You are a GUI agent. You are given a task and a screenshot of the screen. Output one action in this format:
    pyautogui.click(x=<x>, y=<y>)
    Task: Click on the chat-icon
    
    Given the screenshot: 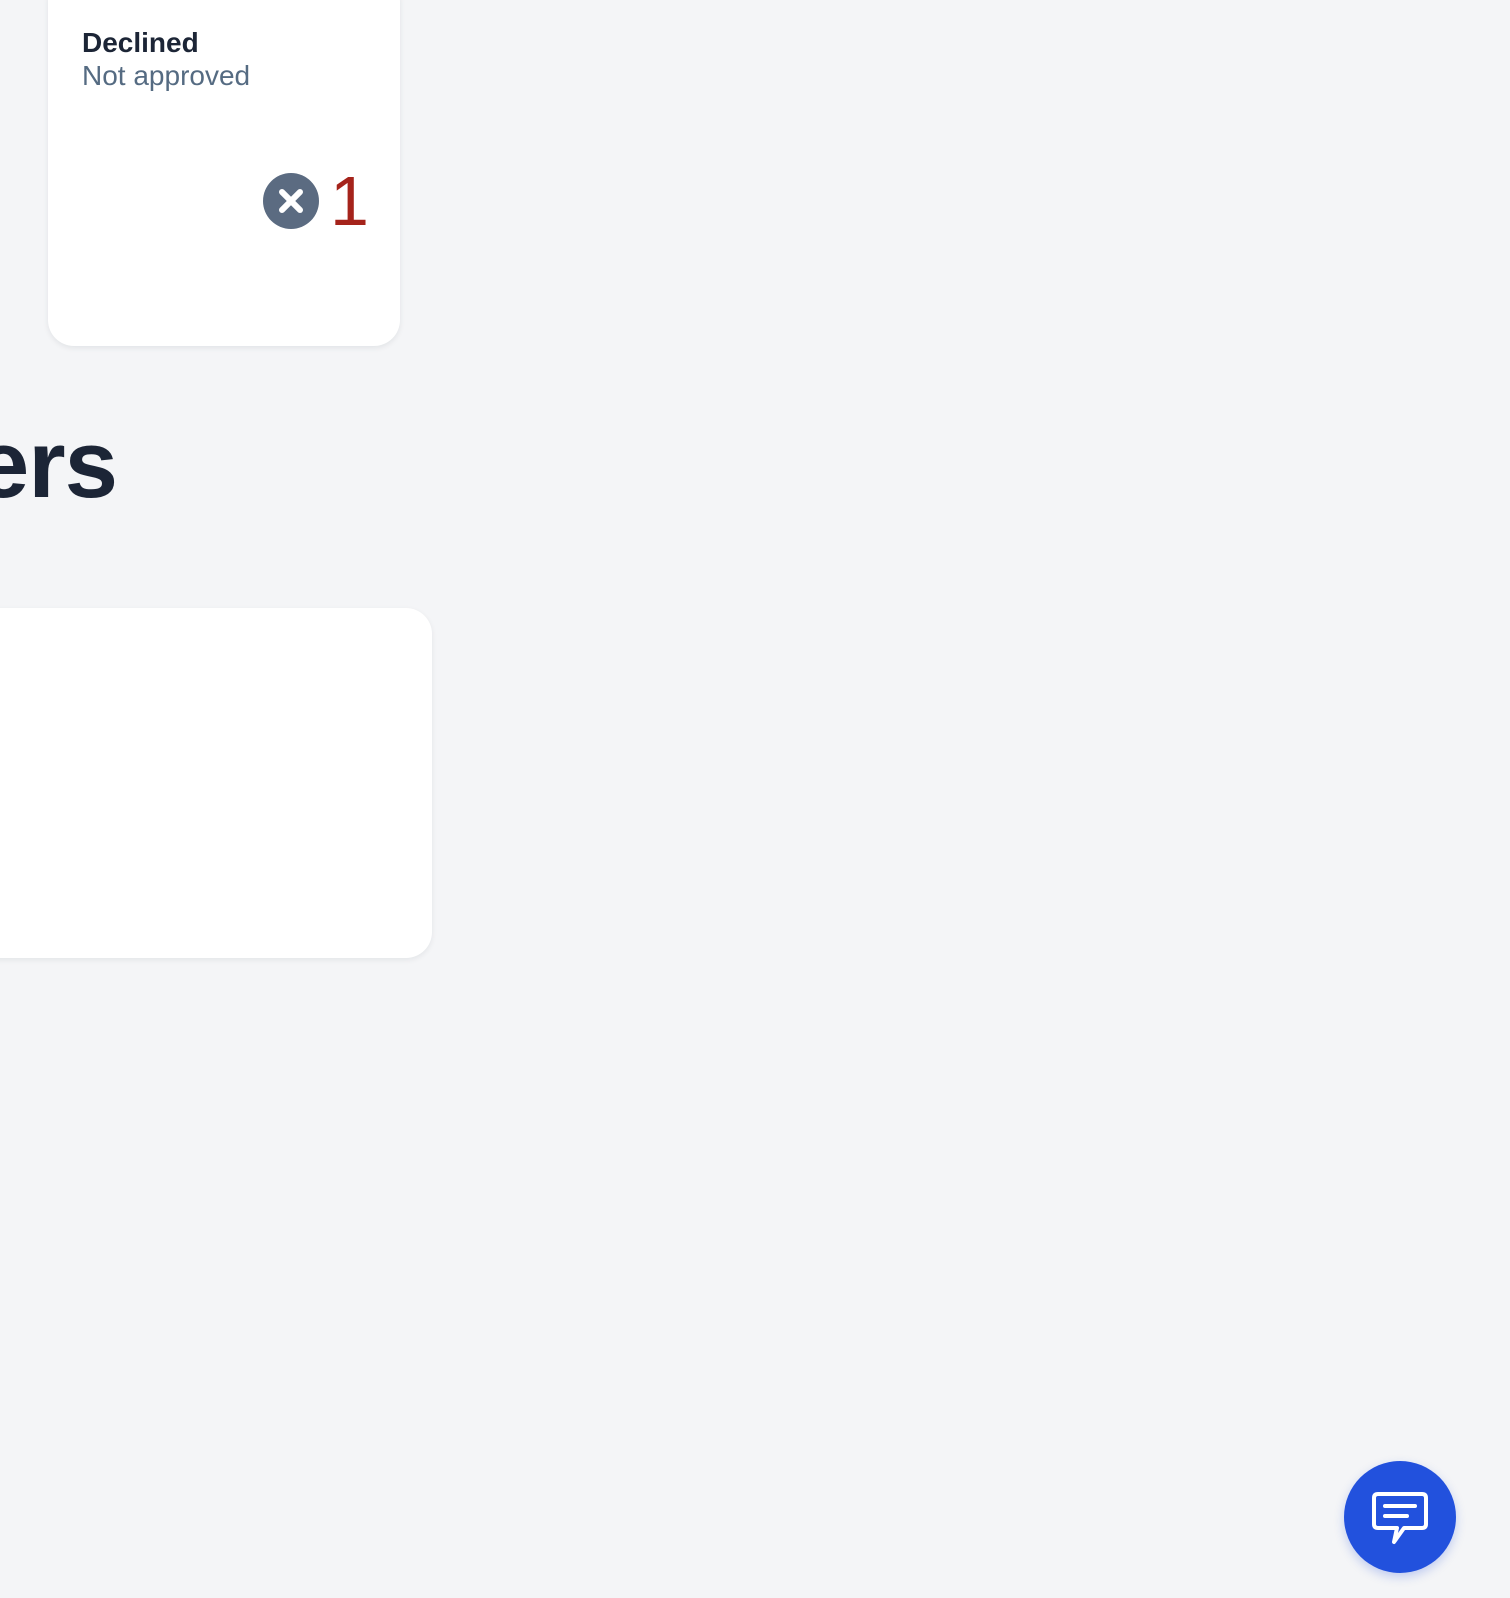 What is the action you would take?
    pyautogui.click(x=1400, y=1518)
    